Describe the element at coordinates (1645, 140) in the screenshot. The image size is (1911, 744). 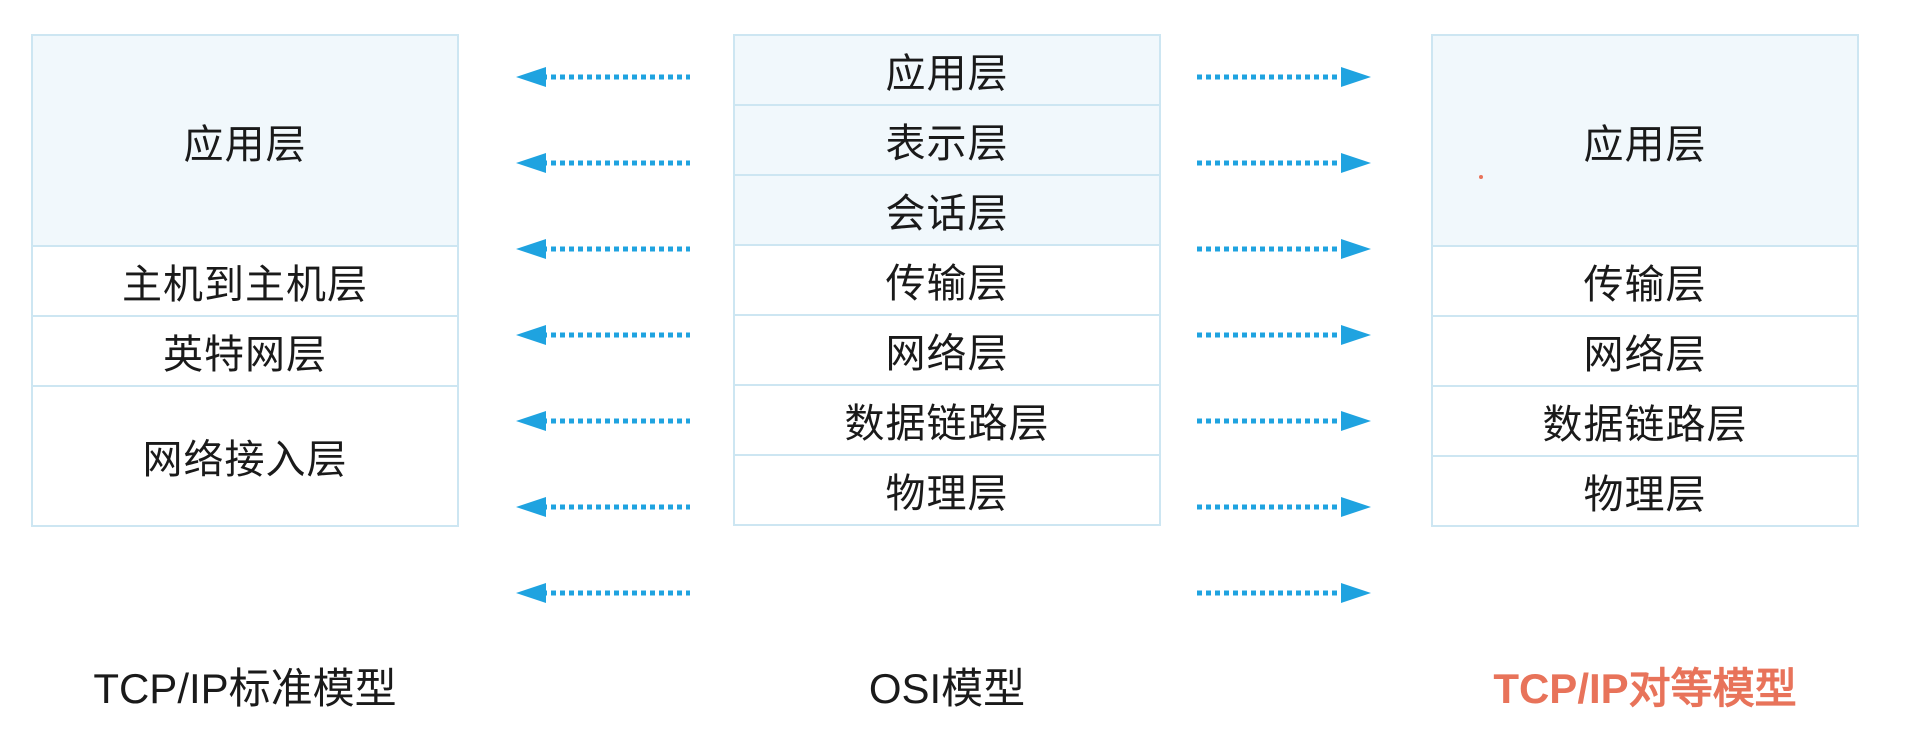
I see `right-layer-application: 应用层` at that location.